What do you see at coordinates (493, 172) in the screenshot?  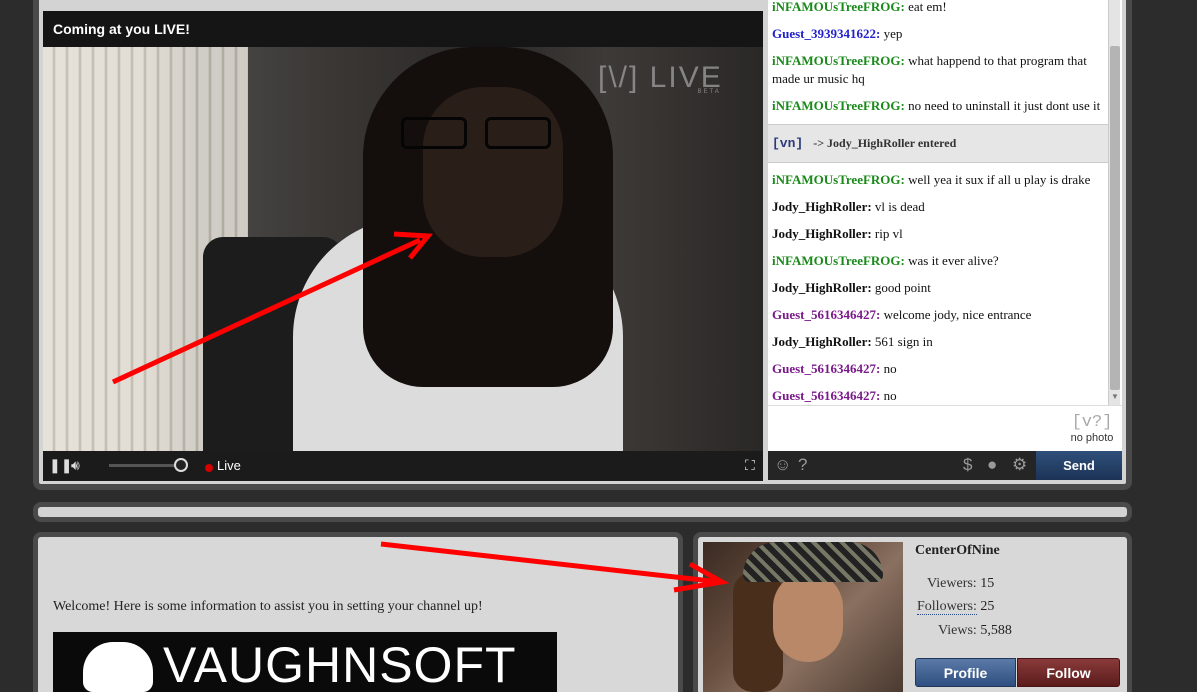 I see `face` at bounding box center [493, 172].